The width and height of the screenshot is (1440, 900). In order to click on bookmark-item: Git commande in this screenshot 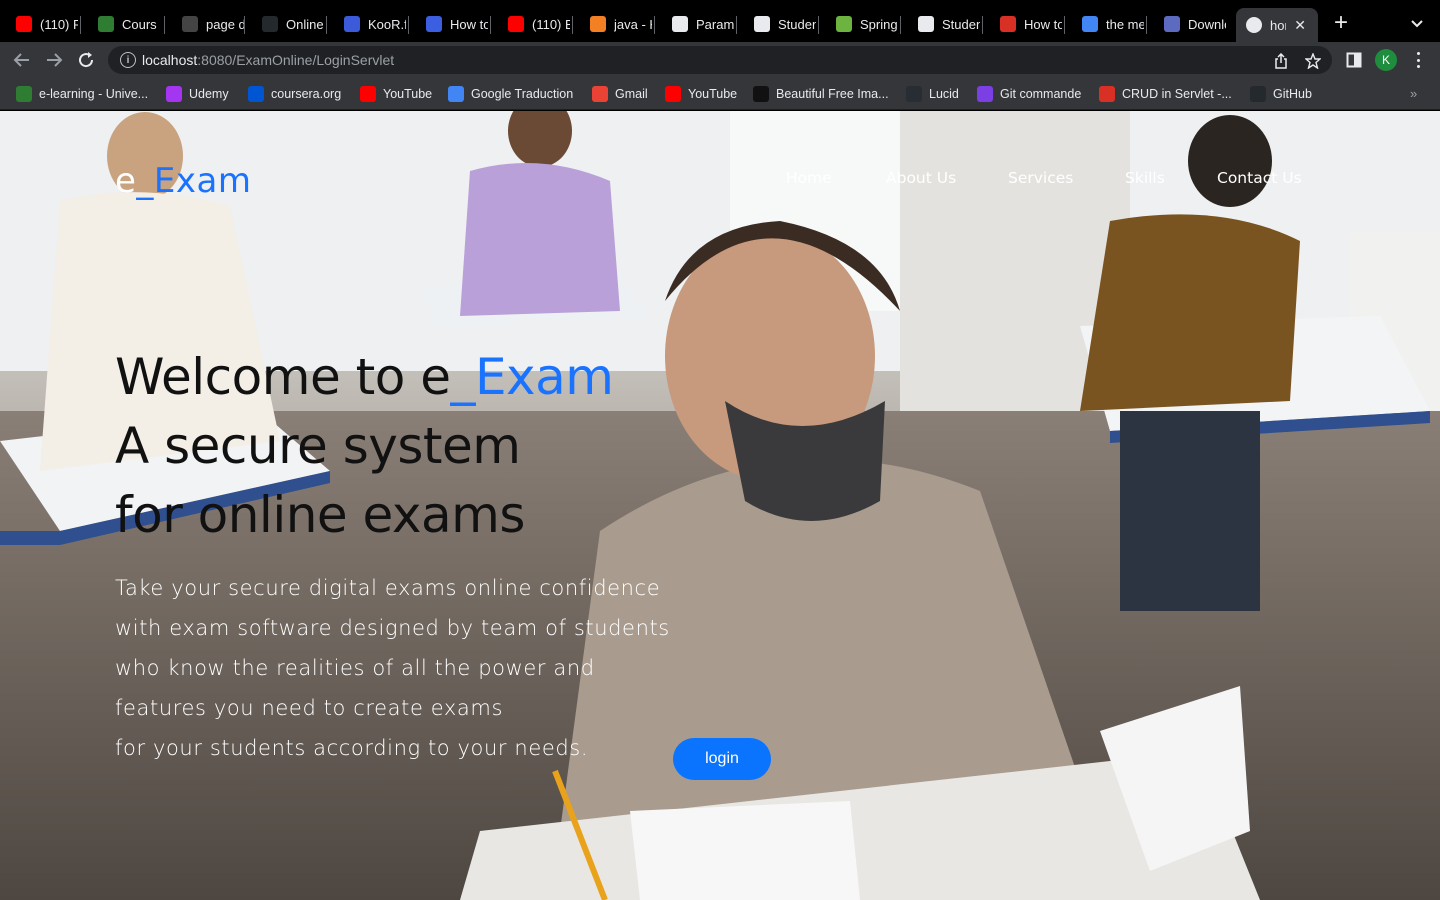, I will do `click(1029, 94)`.